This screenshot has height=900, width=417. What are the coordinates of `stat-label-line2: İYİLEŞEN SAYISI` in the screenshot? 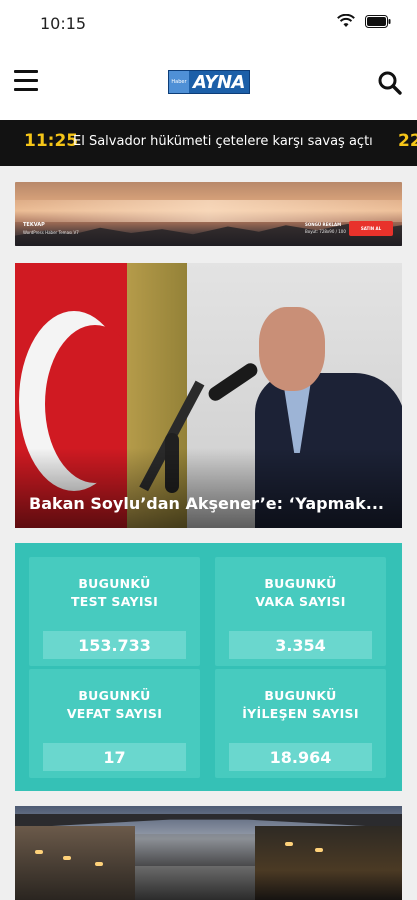 It's located at (300, 713).